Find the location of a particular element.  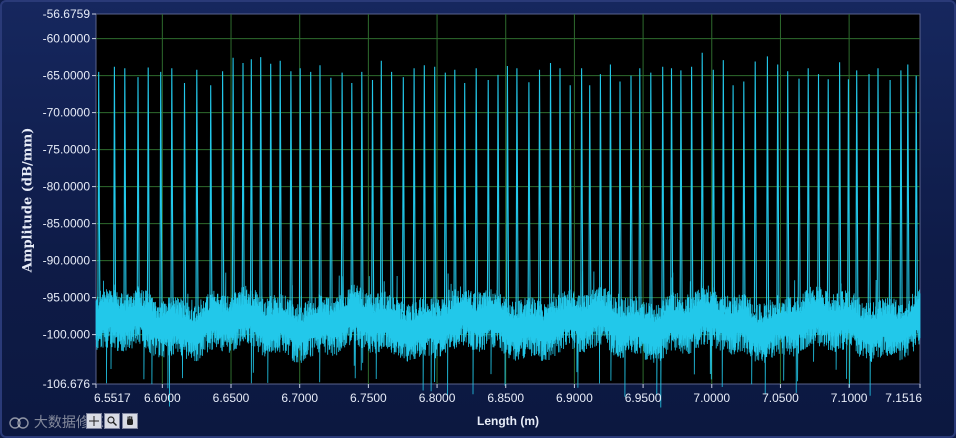

x-tick-label: 6.9500 is located at coordinates (643, 398).